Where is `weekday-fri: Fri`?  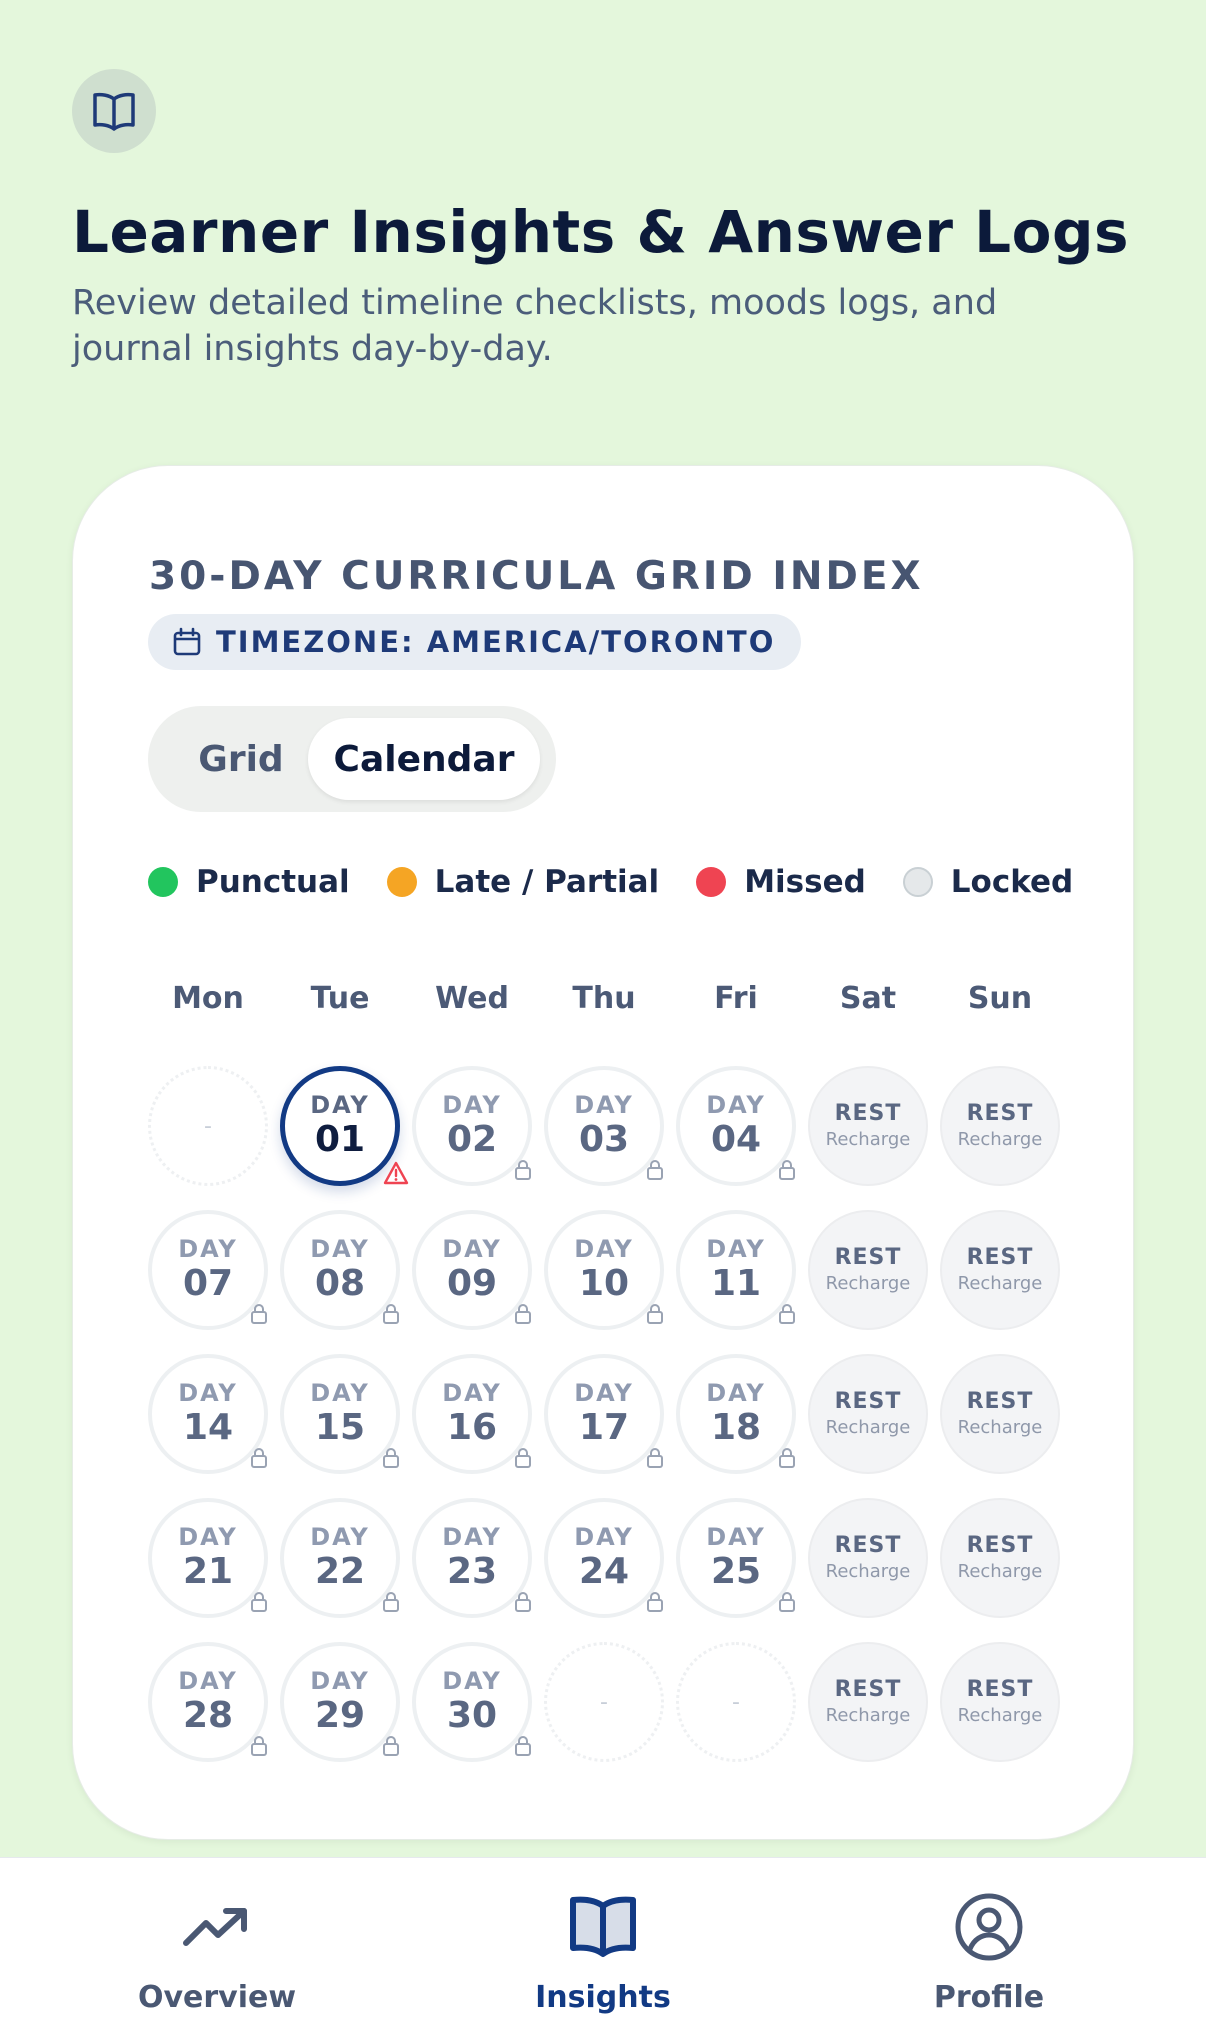 weekday-fri: Fri is located at coordinates (736, 998).